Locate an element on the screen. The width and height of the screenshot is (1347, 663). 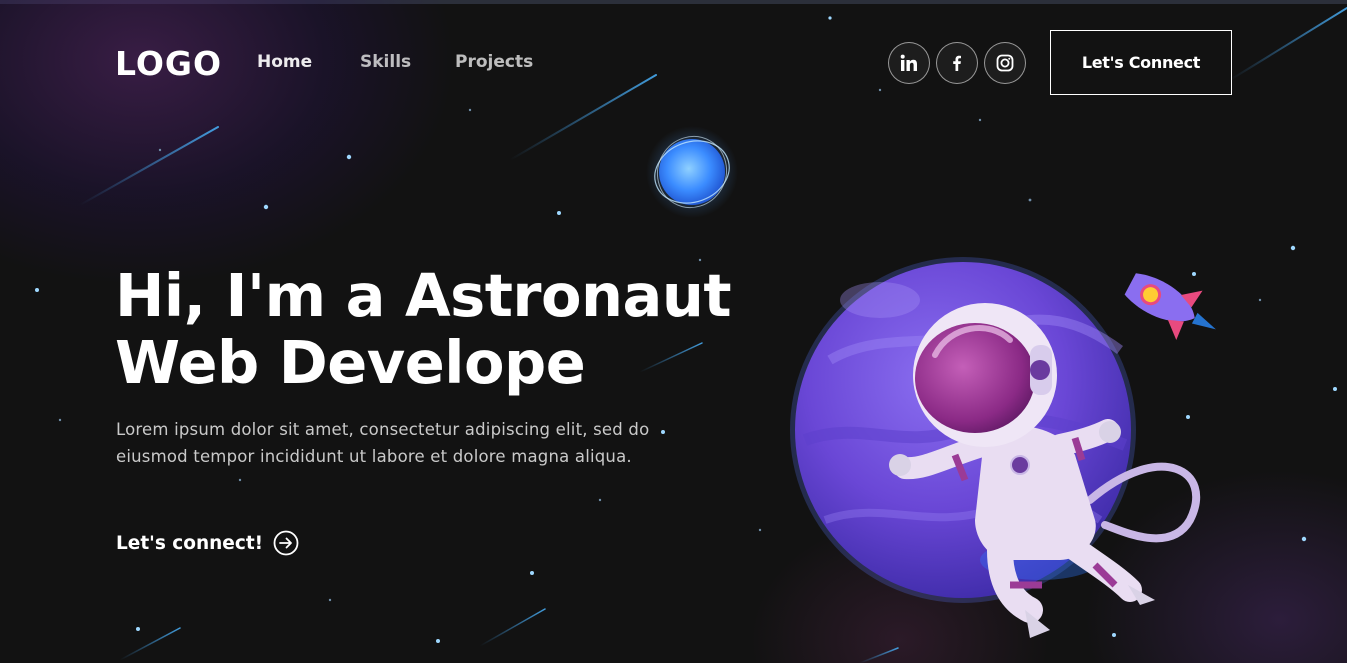
instagram-icon is located at coordinates (1005, 63).